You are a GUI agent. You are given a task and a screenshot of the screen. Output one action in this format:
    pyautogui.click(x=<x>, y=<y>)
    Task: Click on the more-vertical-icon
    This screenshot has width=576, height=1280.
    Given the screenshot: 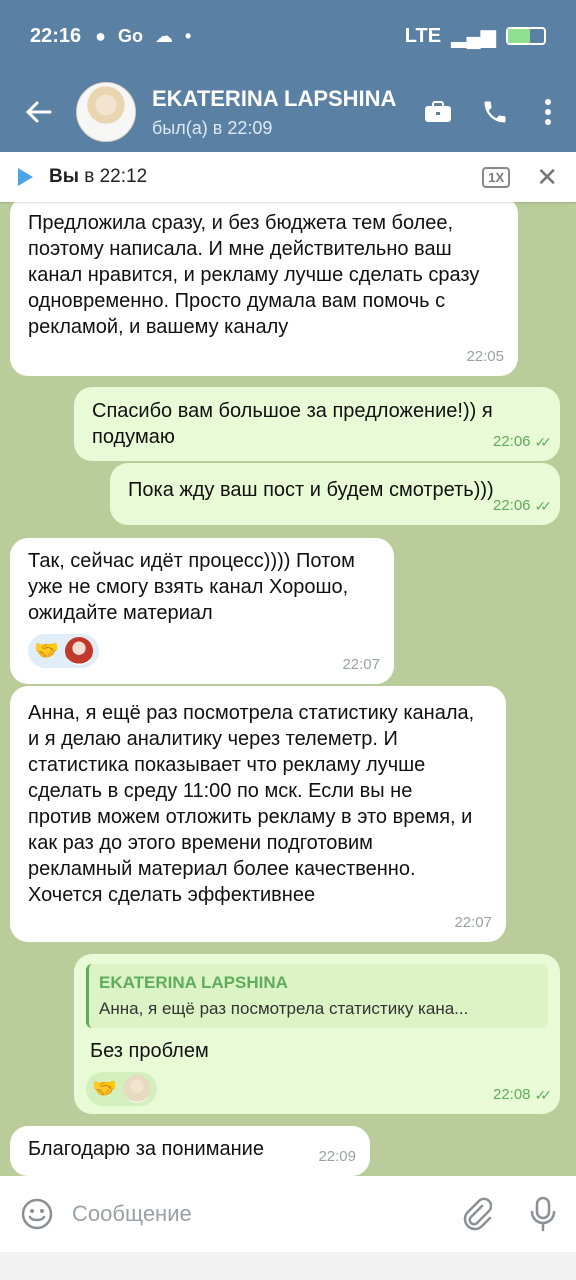 What is the action you would take?
    pyautogui.click(x=548, y=112)
    